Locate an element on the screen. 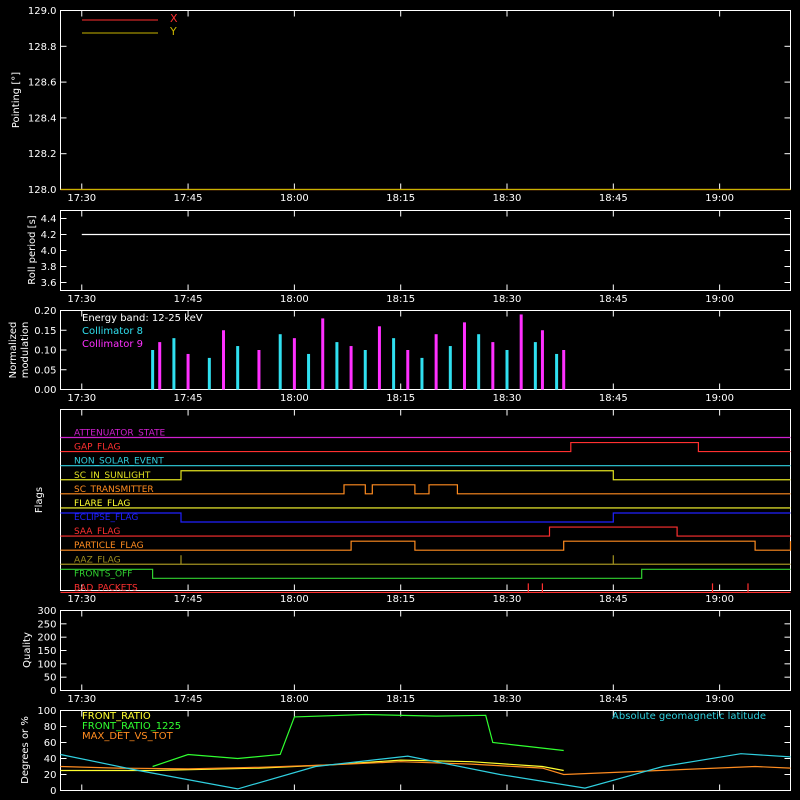  y-tick-label: 4.2 is located at coordinates (49, 235).